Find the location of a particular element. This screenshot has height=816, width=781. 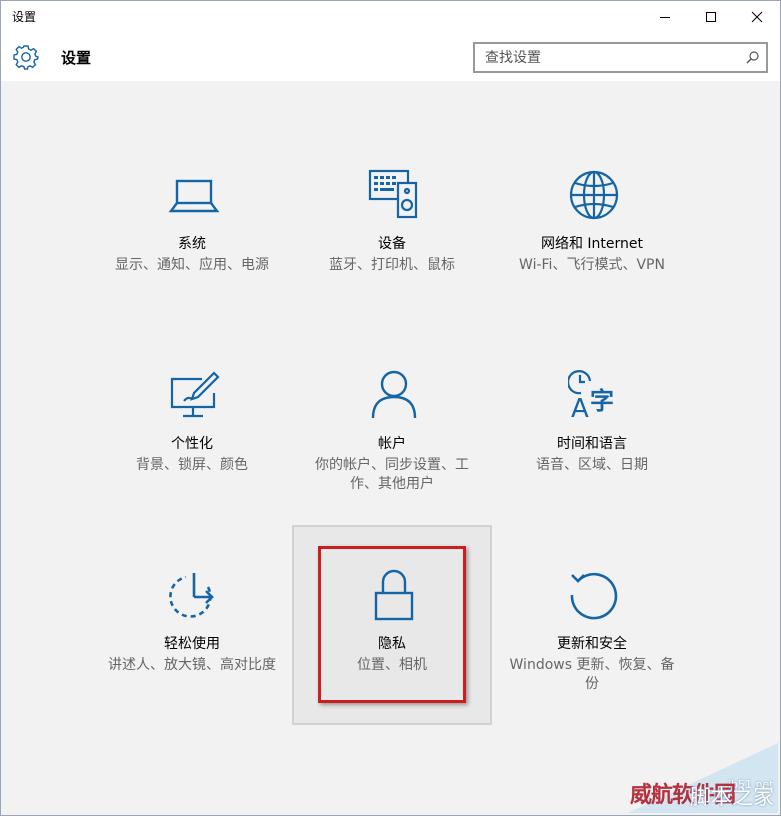

globe-icon is located at coordinates (594, 195).